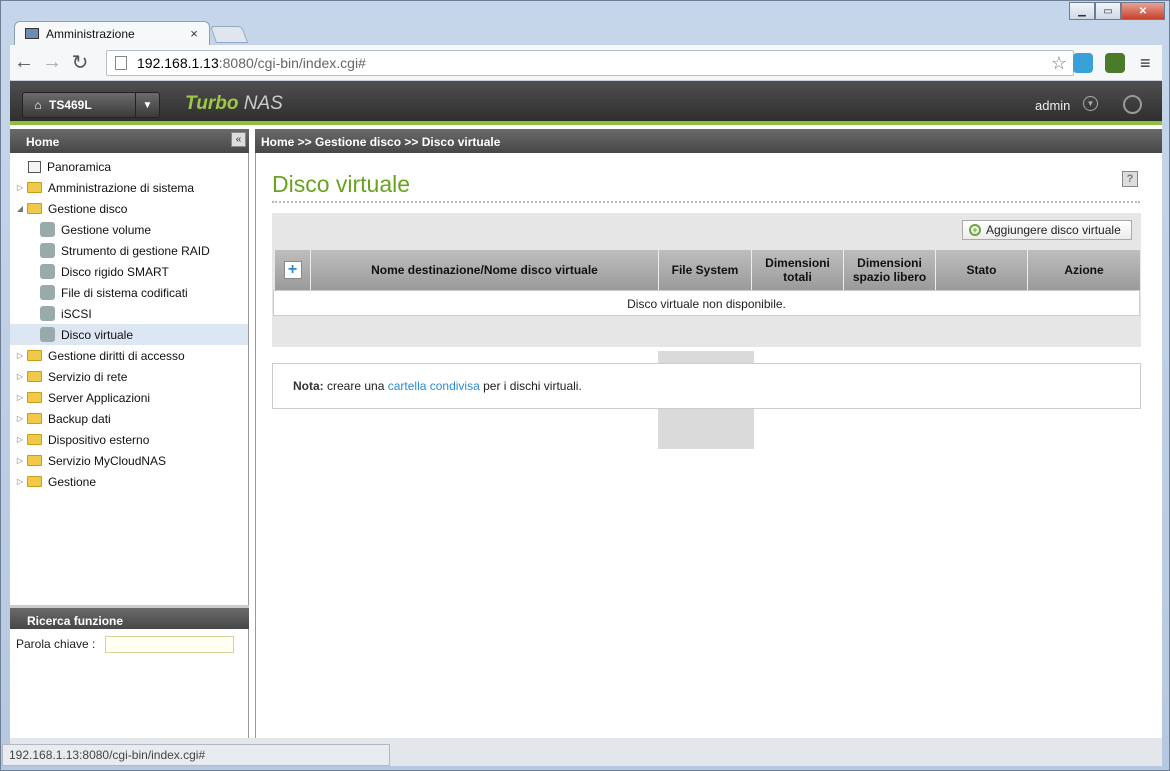 This screenshot has width=1170, height=771. Describe the element at coordinates (129, 141) in the screenshot. I see `sidebar-title: Home` at that location.